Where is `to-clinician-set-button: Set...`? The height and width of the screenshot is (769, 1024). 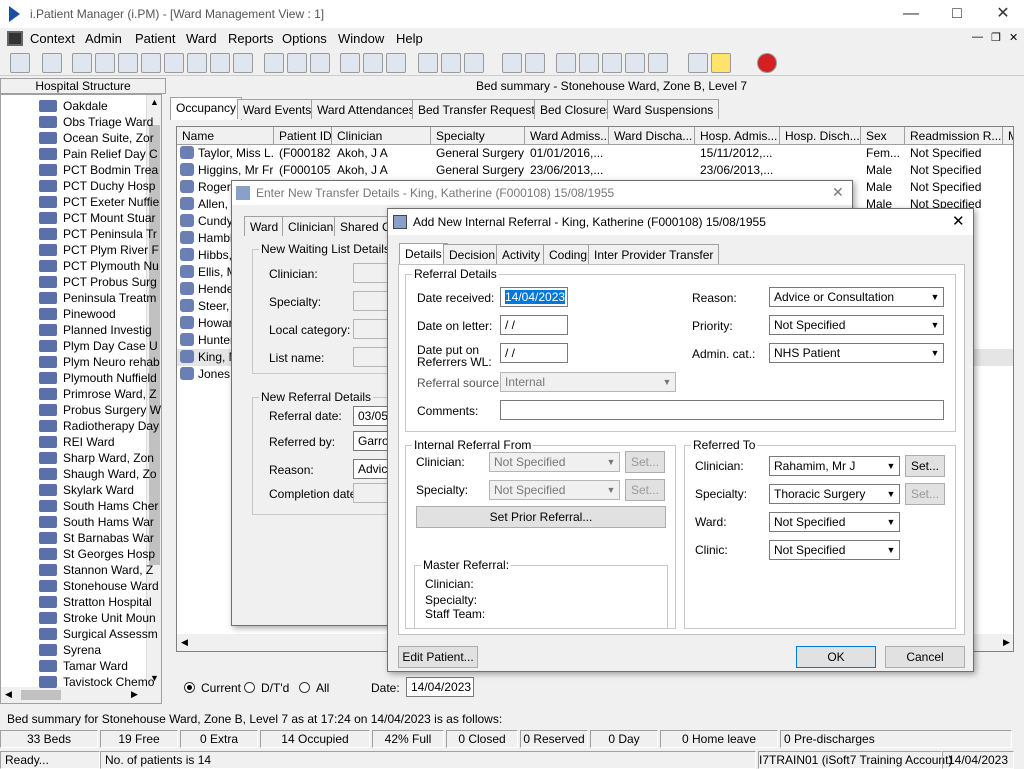 to-clinician-set-button: Set... is located at coordinates (925, 466).